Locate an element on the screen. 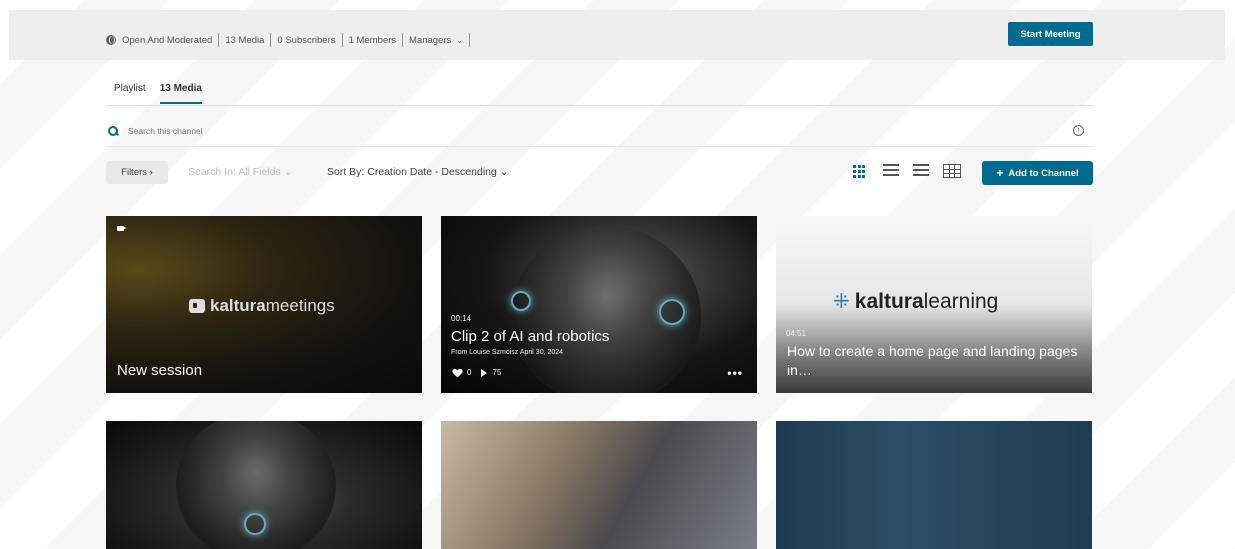 The width and height of the screenshot is (1235, 549). managers-dropdown: Managers is located at coordinates (430, 40).